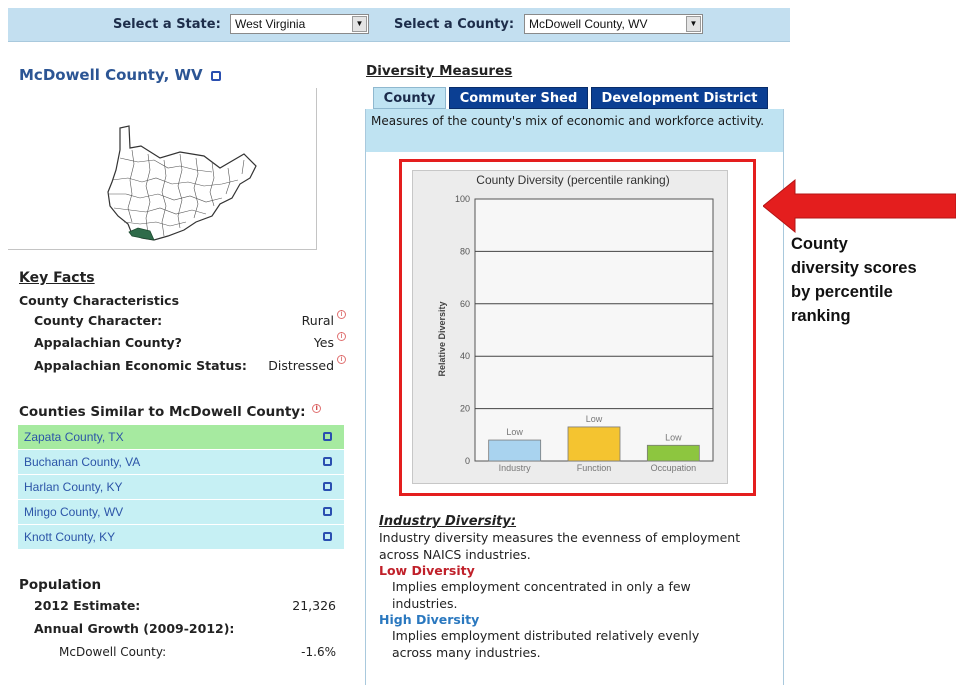 The width and height of the screenshot is (956, 685). I want to click on low-diversity-text-2: industries., so click(425, 603).